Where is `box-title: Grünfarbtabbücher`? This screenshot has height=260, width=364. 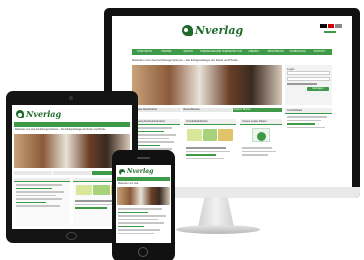
box-title: Grünfarbtabbücher is located at coordinates (210, 122).